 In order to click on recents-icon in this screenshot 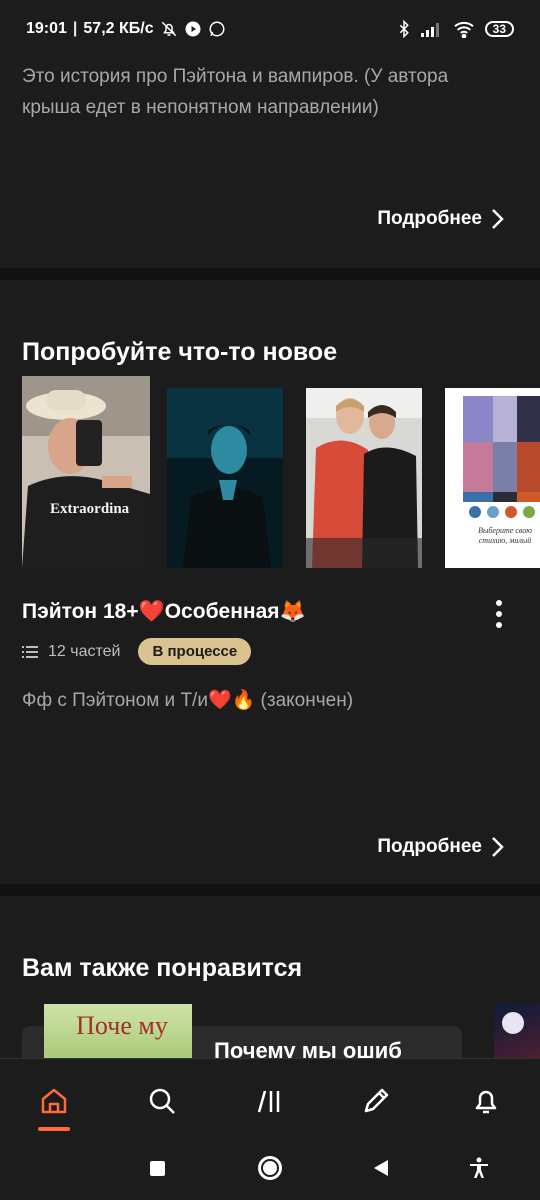, I will do `click(157, 1168)`.